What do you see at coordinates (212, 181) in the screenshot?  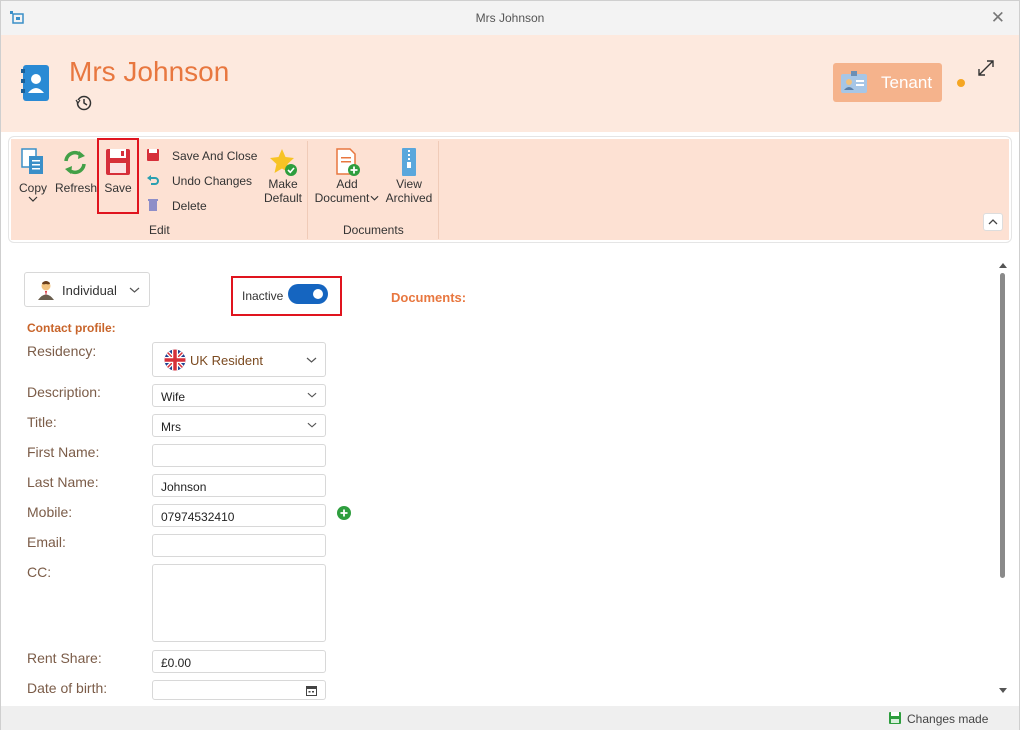 I see `undo-changes-label: Undo Changes` at bounding box center [212, 181].